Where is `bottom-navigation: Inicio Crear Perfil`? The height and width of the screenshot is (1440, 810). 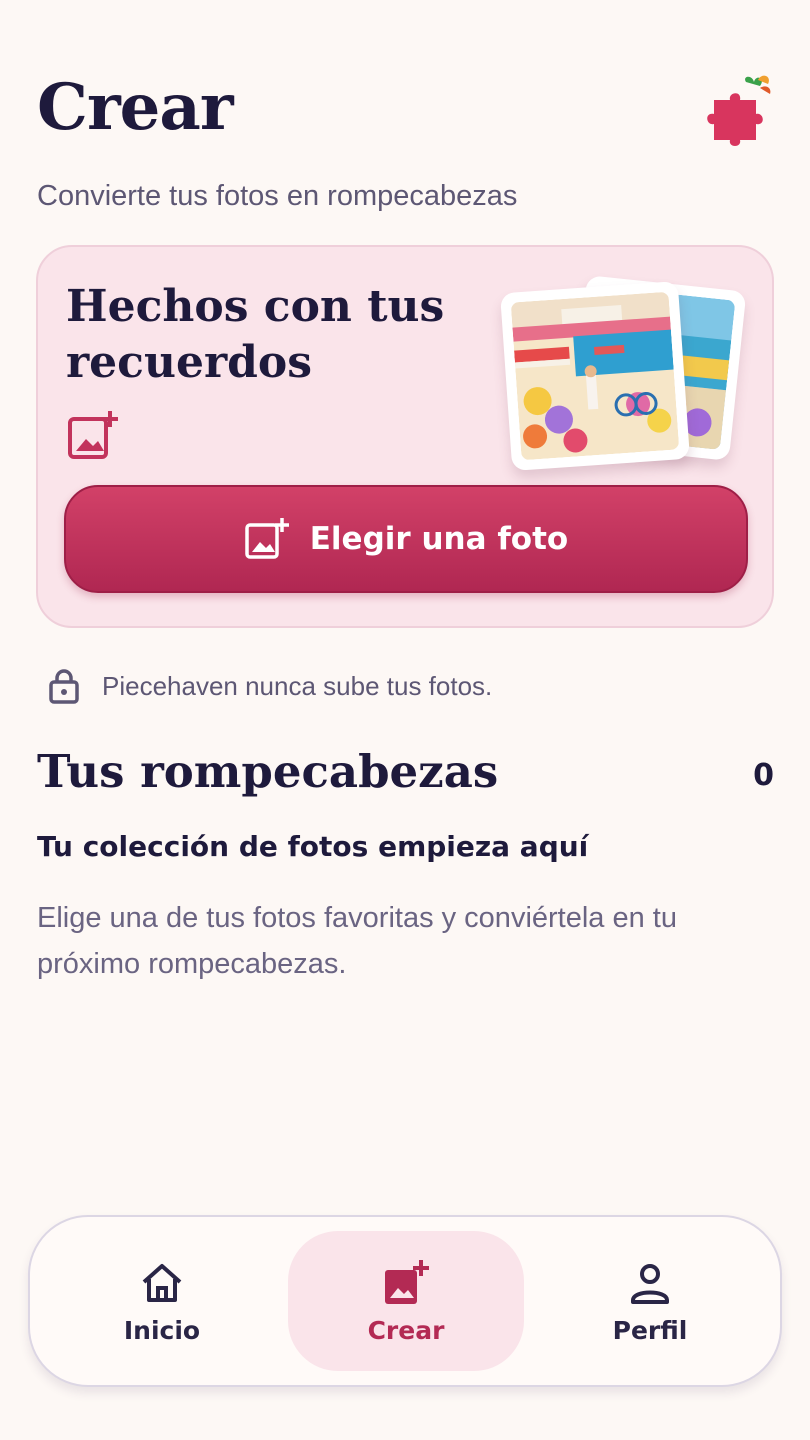
bottom-navigation: Inicio Crear Perfil is located at coordinates (405, 1301).